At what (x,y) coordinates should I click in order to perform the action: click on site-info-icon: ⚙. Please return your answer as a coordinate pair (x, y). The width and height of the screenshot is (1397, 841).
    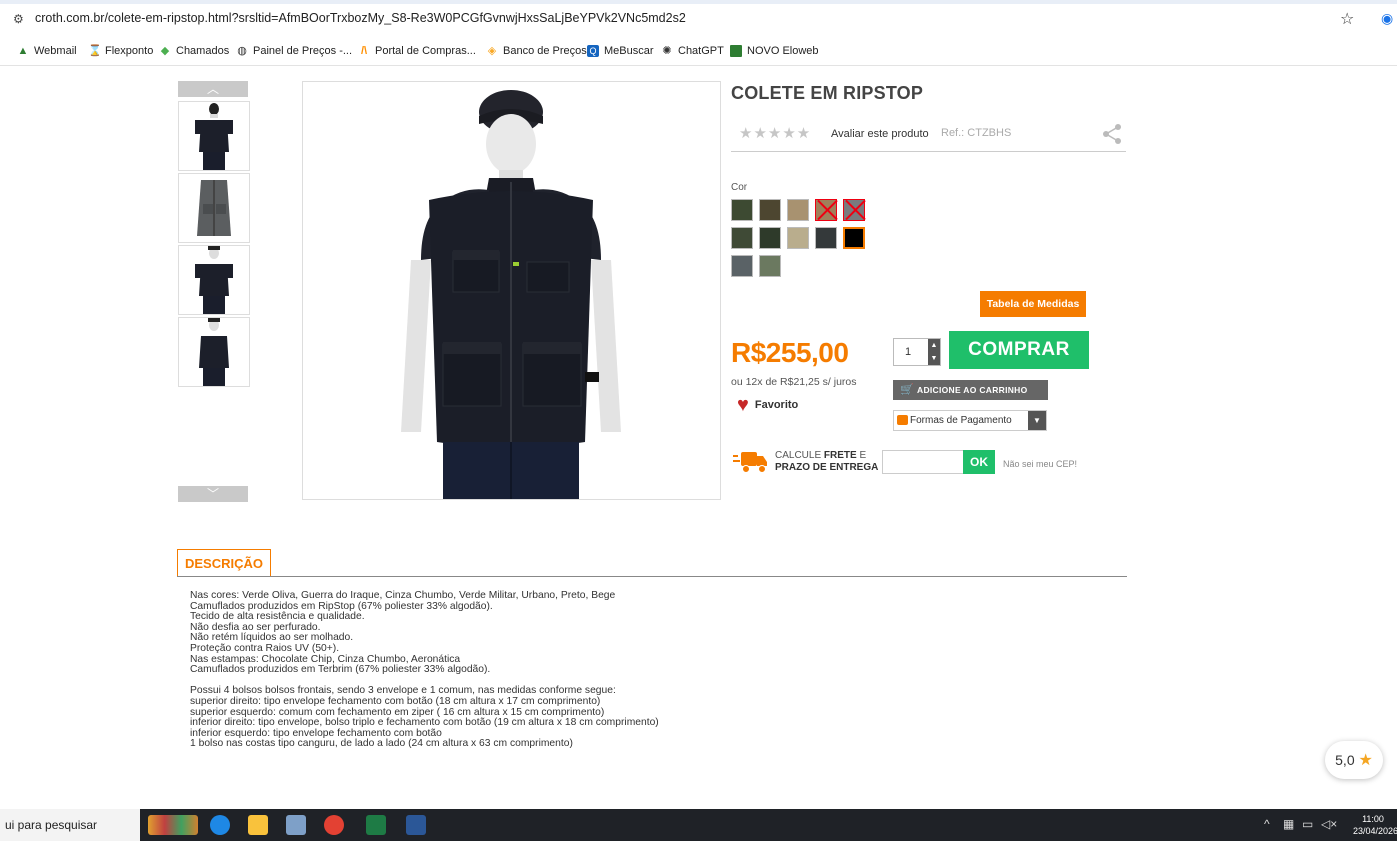
    Looking at the image, I should click on (18, 19).